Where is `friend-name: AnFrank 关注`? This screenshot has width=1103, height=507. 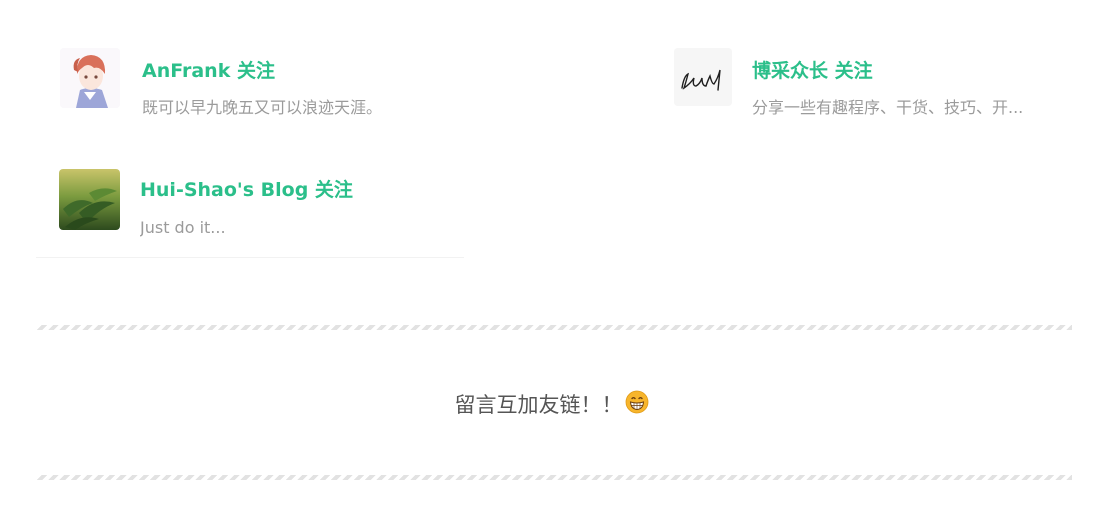 friend-name: AnFrank 关注 is located at coordinates (208, 71).